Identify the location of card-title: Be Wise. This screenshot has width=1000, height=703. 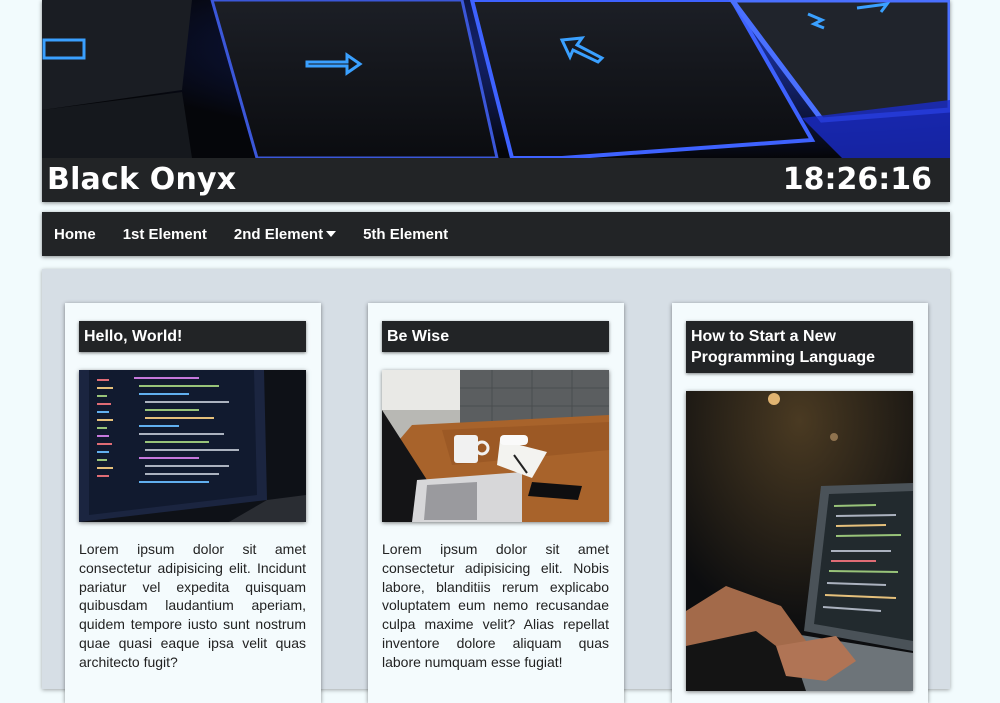
(495, 336).